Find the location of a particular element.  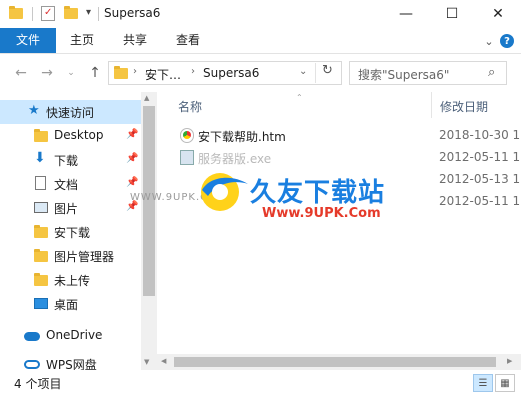

close-button: ✕ is located at coordinates (498, 14).